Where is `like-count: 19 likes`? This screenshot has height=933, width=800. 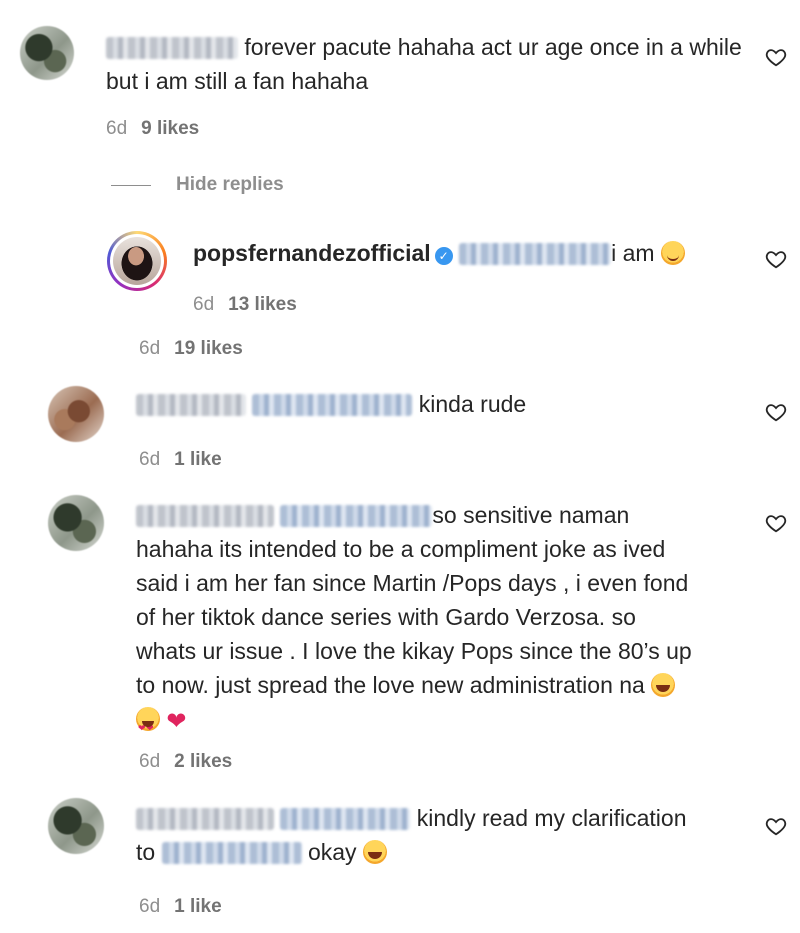 like-count: 19 likes is located at coordinates (208, 348).